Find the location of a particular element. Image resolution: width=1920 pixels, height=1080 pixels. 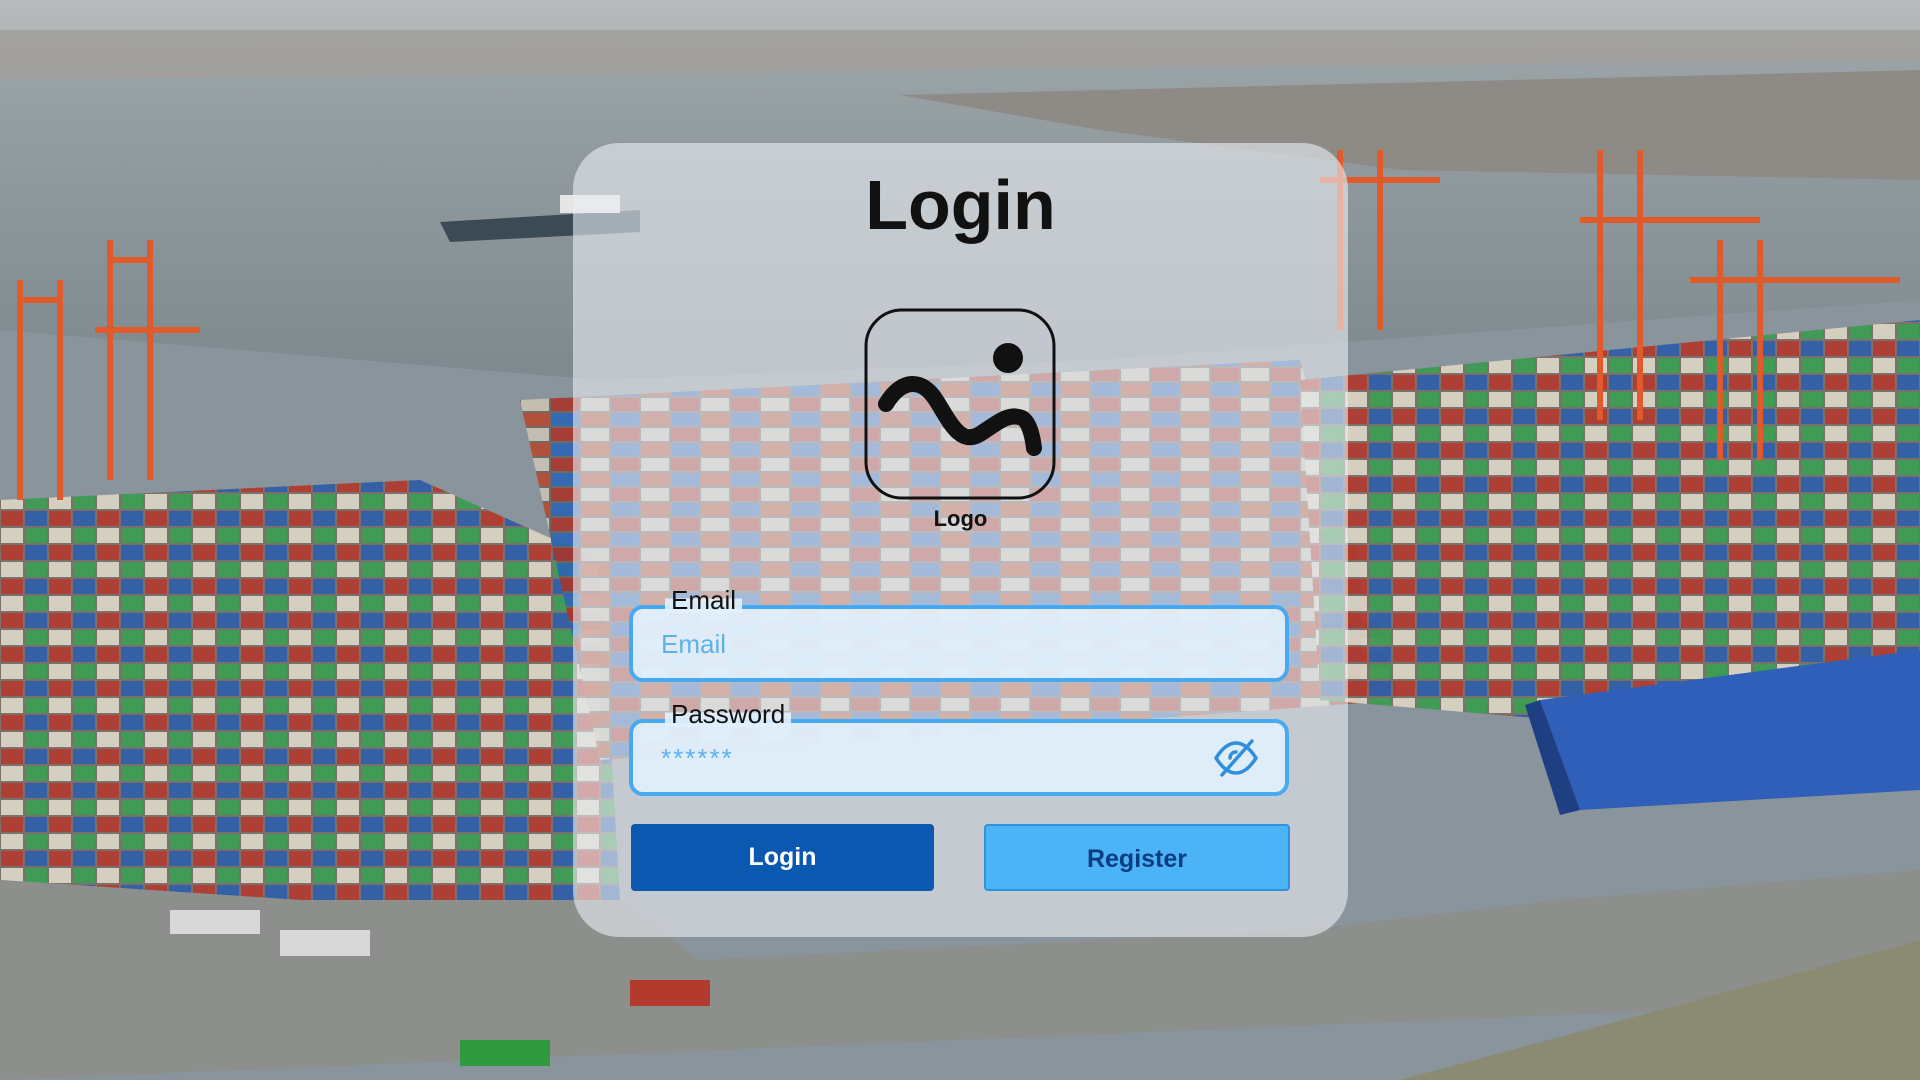

password-field: Password is located at coordinates (959, 748).